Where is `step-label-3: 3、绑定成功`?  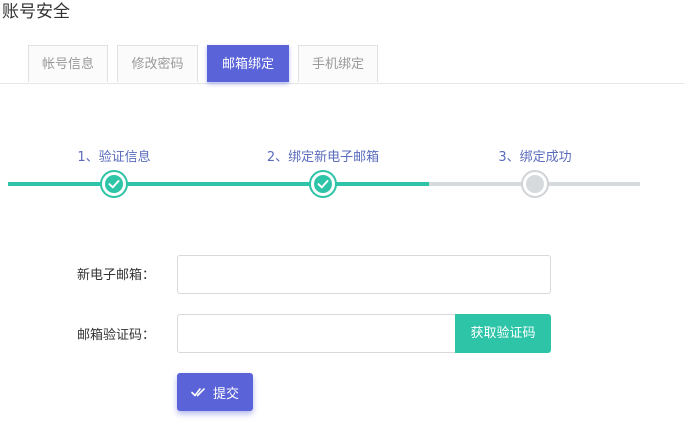 step-label-3: 3、绑定成功 is located at coordinates (535, 157).